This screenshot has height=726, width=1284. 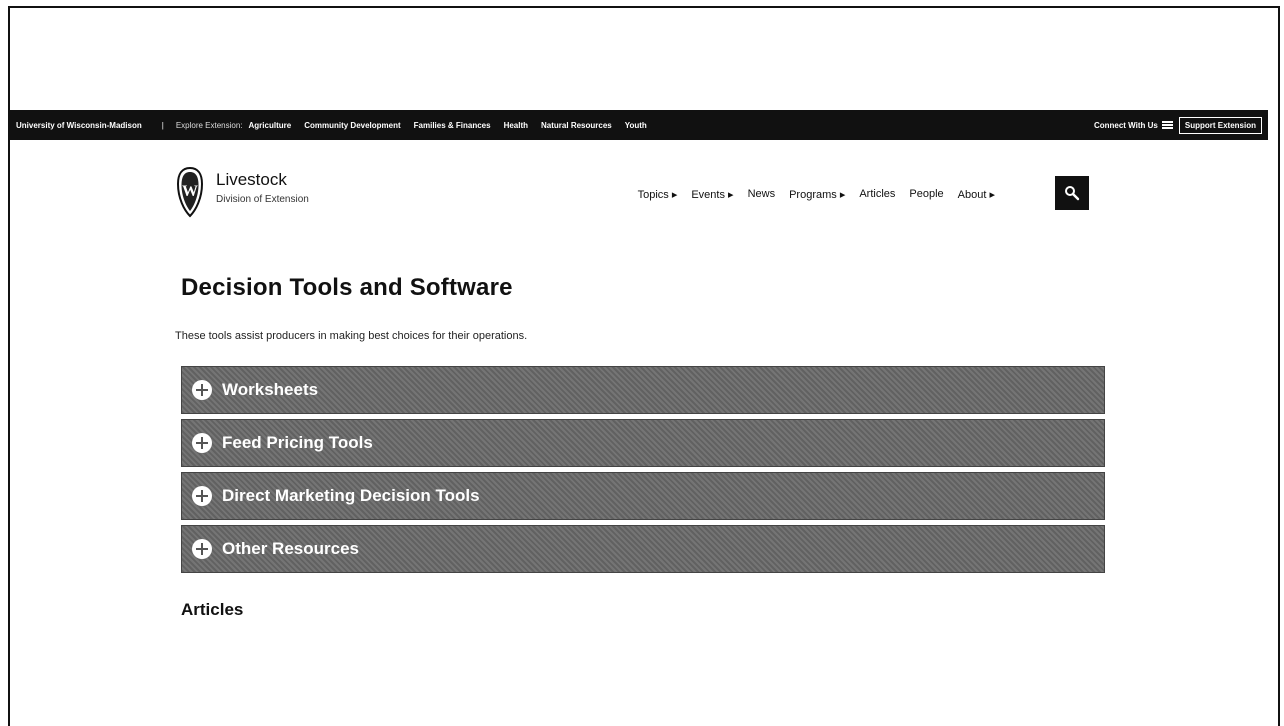 I want to click on uw-crest-logo: W, so click(x=190, y=192).